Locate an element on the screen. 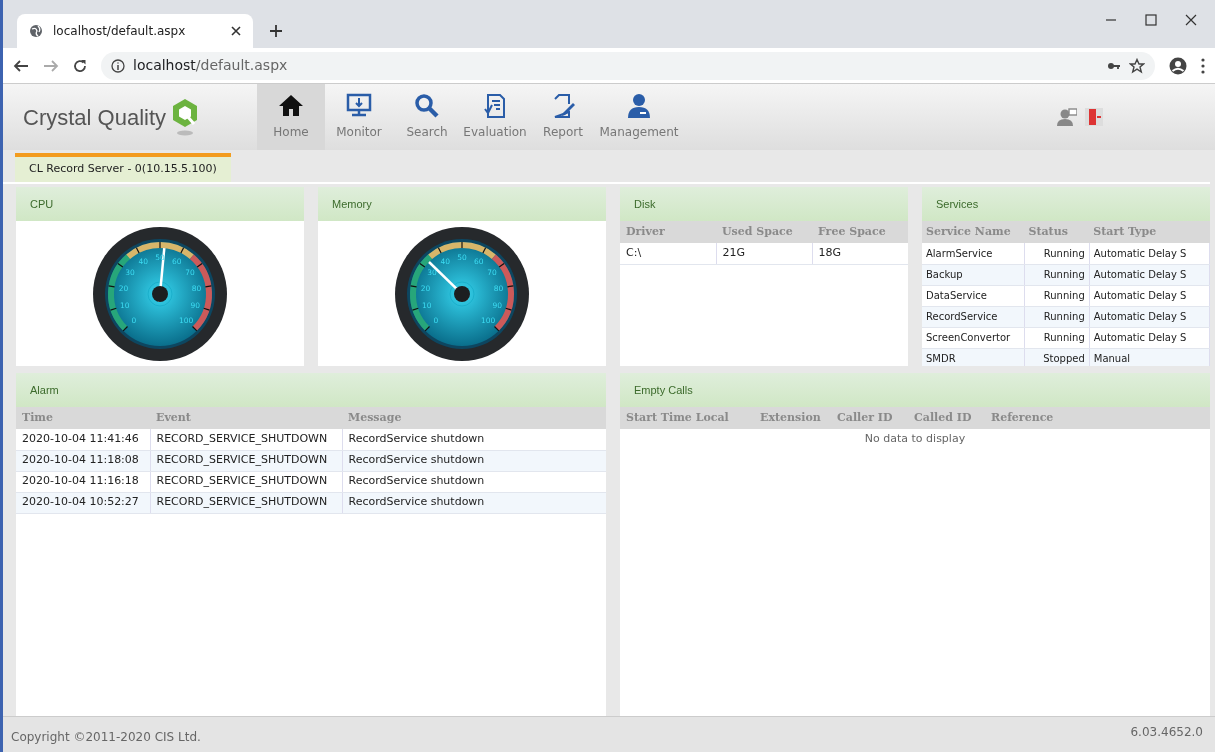 The height and width of the screenshot is (752, 1215). column-header: Start Type is located at coordinates (1149, 232).